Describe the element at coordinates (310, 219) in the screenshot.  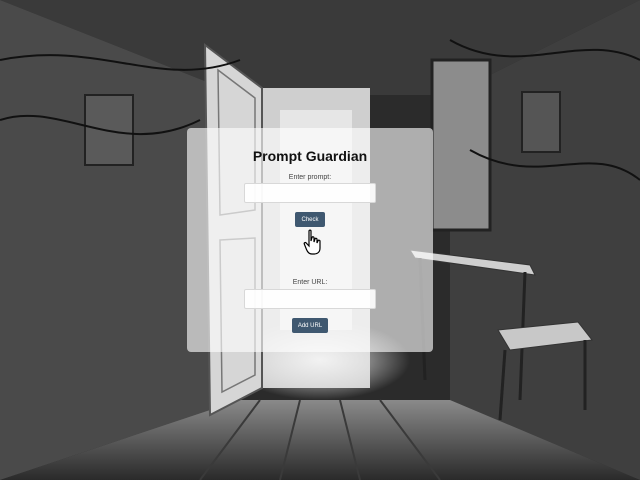
I see `check-button: Check` at that location.